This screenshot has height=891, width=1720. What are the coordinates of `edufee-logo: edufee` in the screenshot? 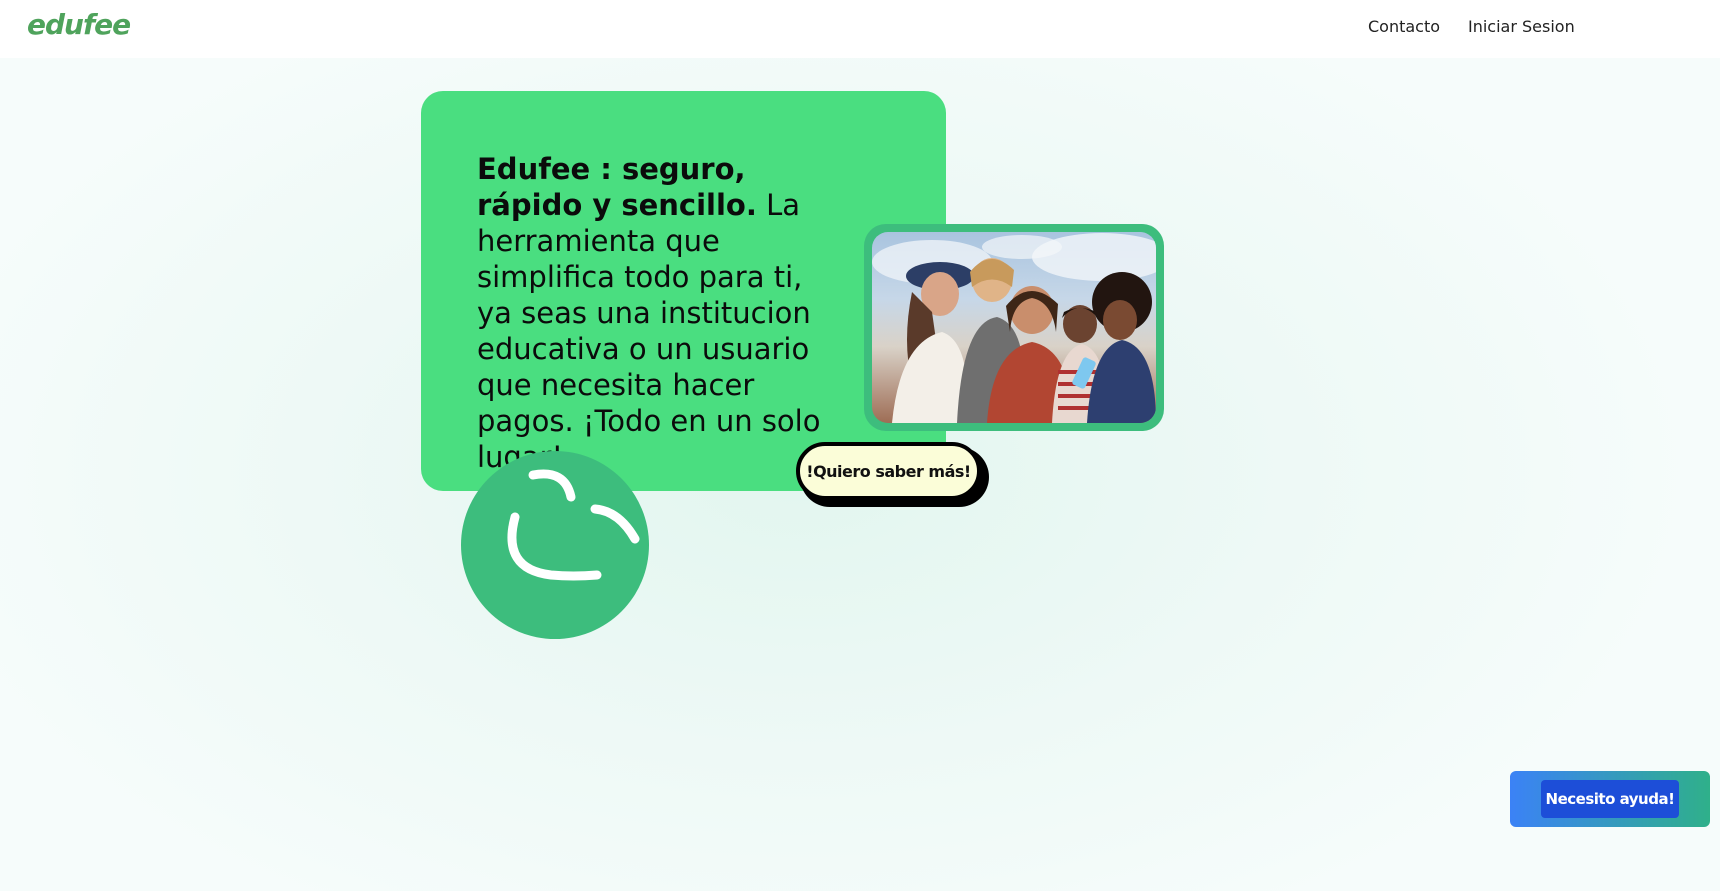 It's located at (79, 24).